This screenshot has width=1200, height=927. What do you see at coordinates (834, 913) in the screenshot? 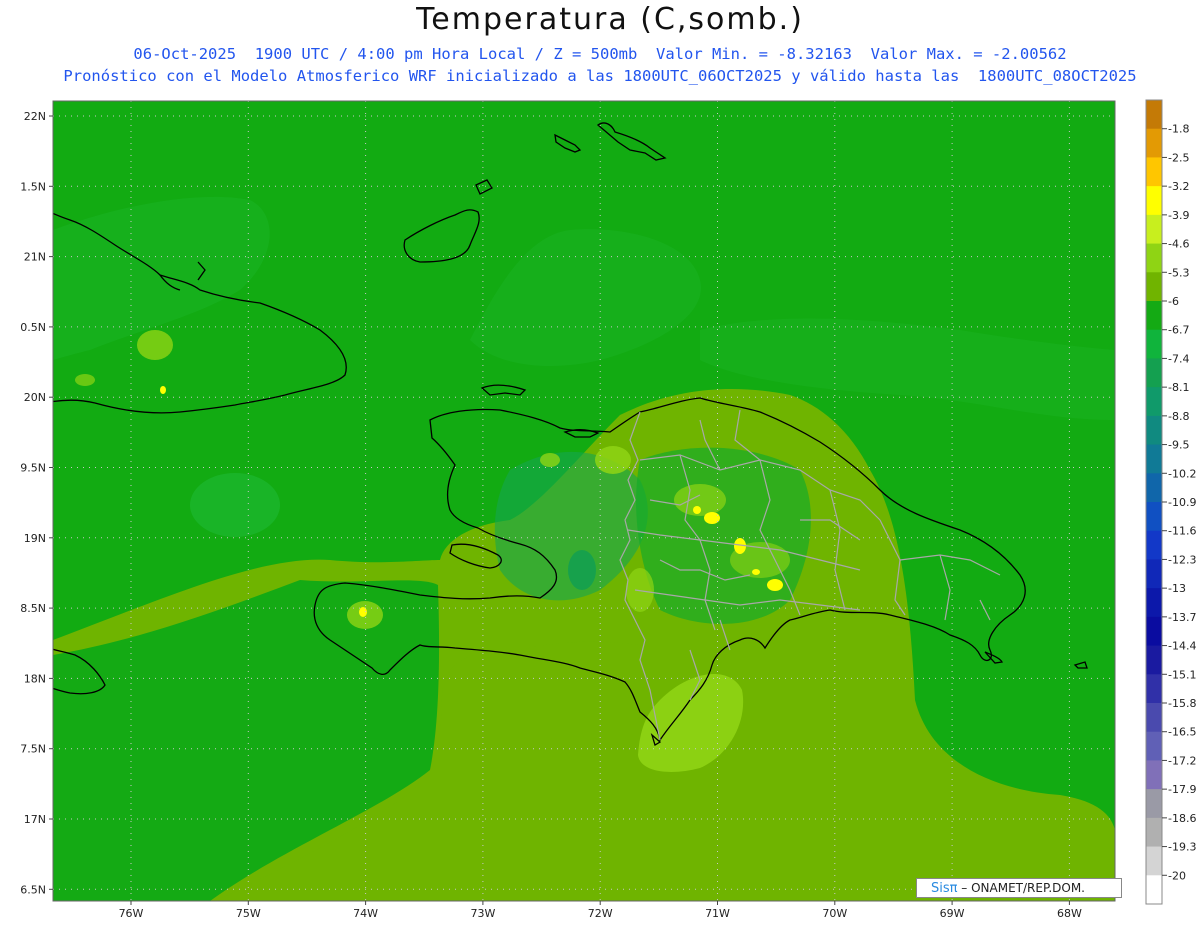
I see `lon-label: 70W` at bounding box center [834, 913].